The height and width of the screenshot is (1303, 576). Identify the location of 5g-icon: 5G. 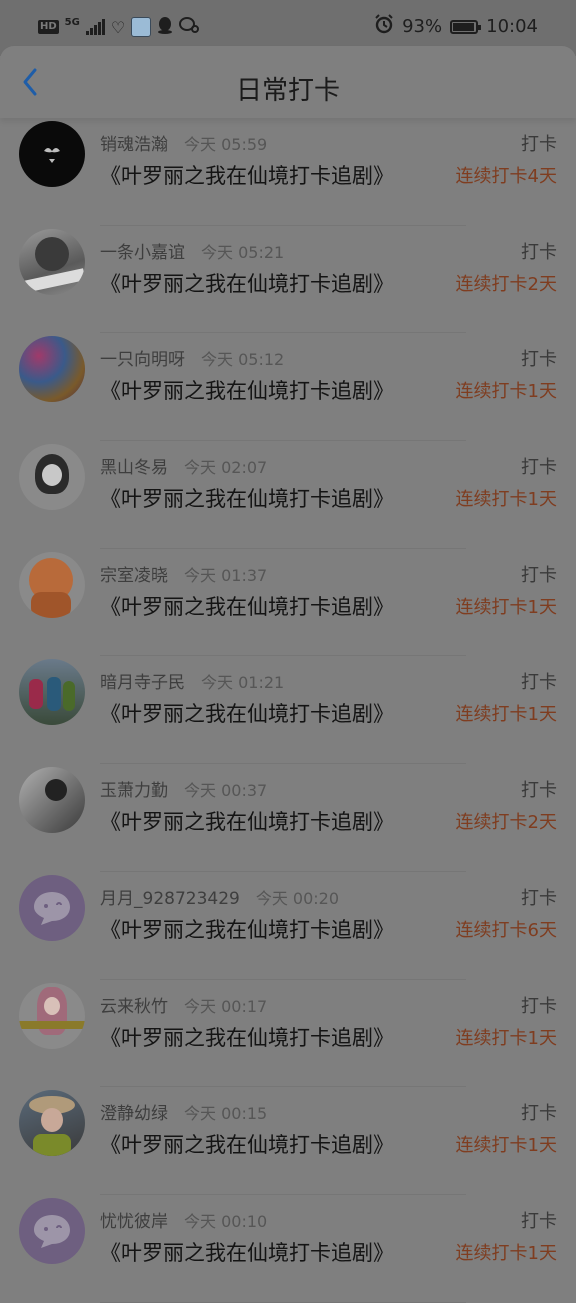
(72, 22).